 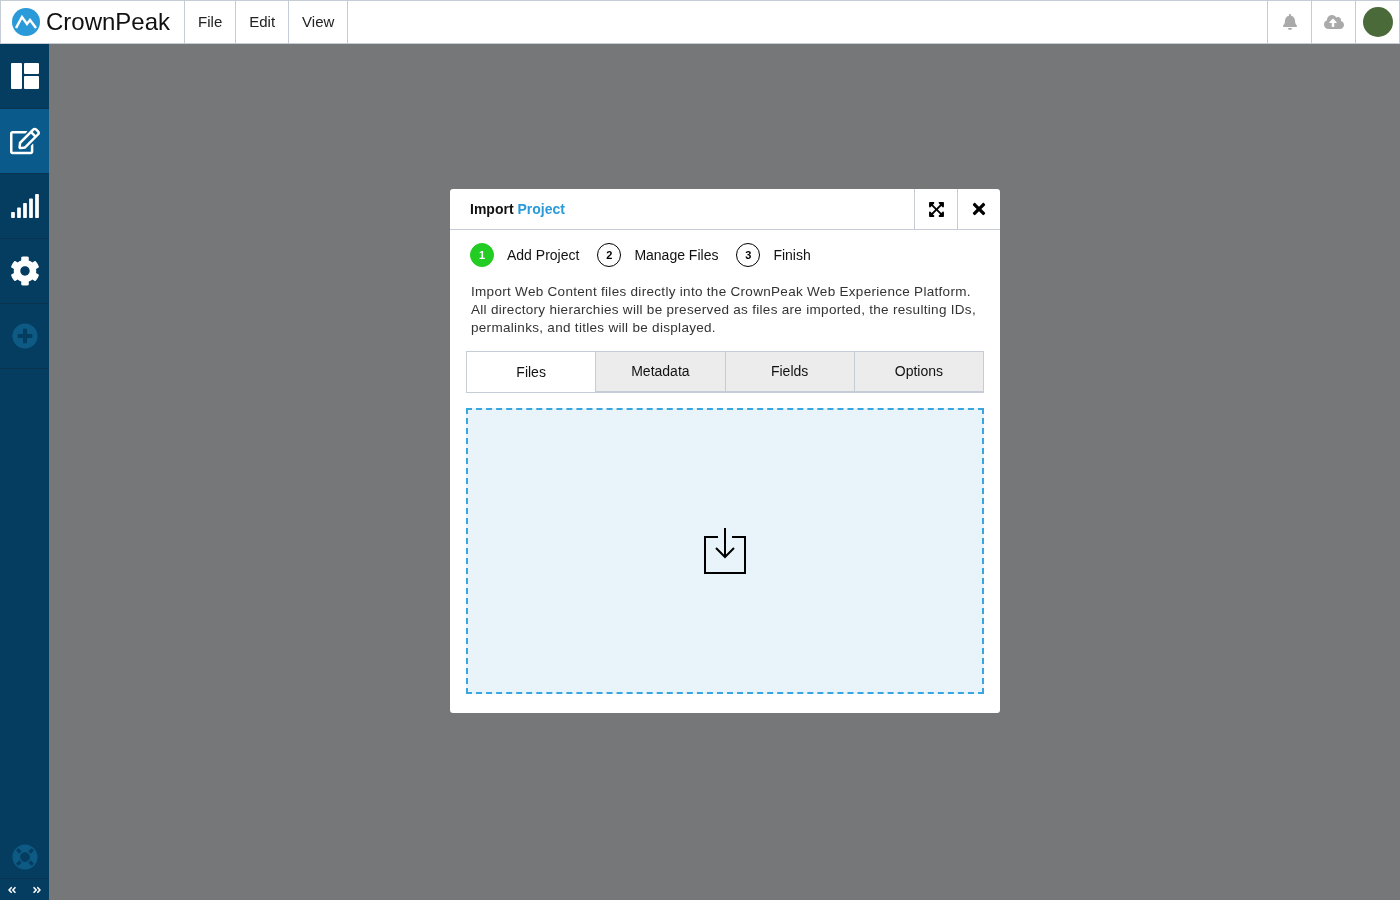 What do you see at coordinates (319, 22) in the screenshot?
I see `menu-item: View` at bounding box center [319, 22].